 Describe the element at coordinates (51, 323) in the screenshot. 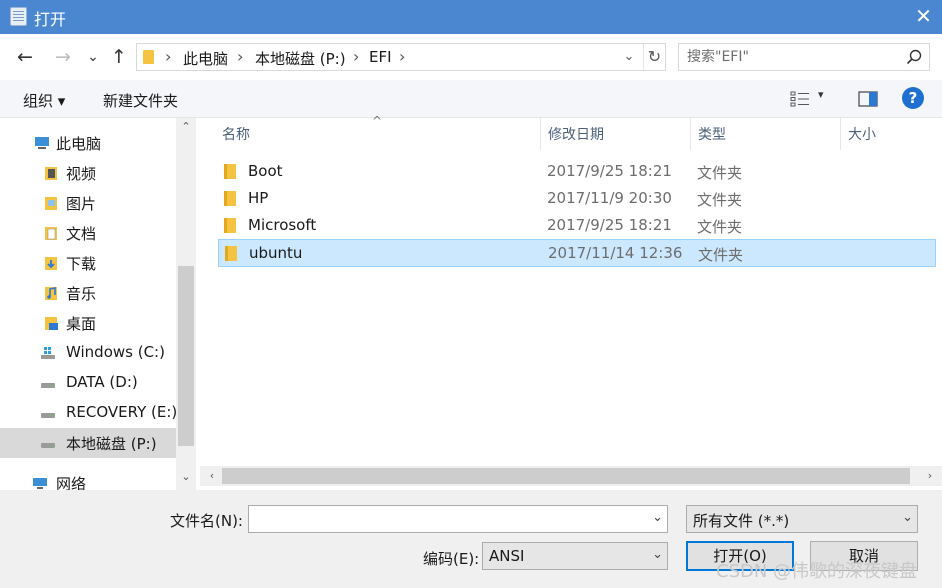

I see `desktop-folder-icon` at that location.